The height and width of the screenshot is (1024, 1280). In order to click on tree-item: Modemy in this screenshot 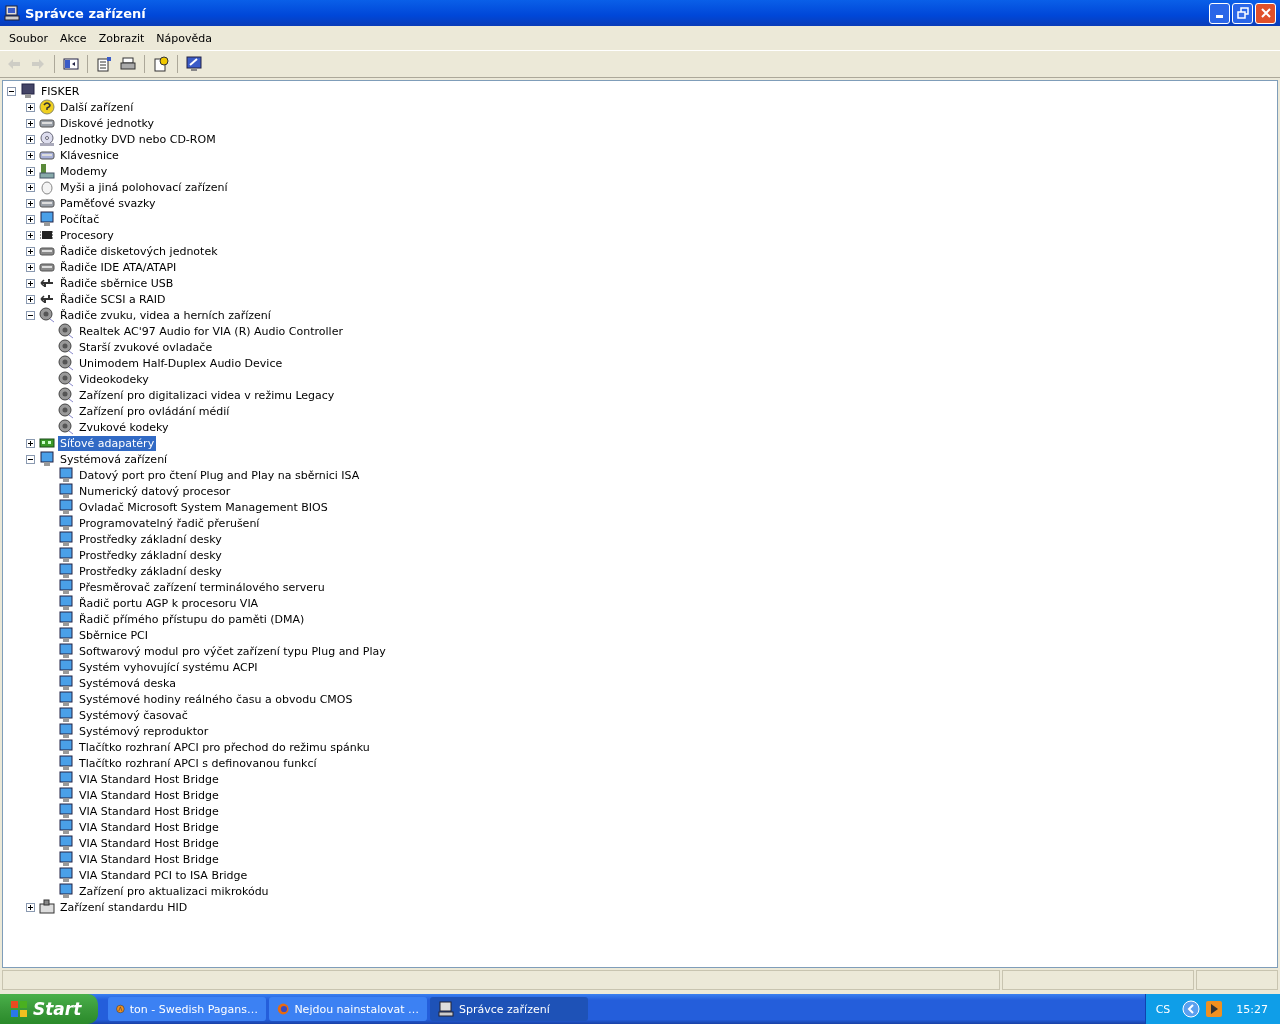, I will do `click(84, 171)`.